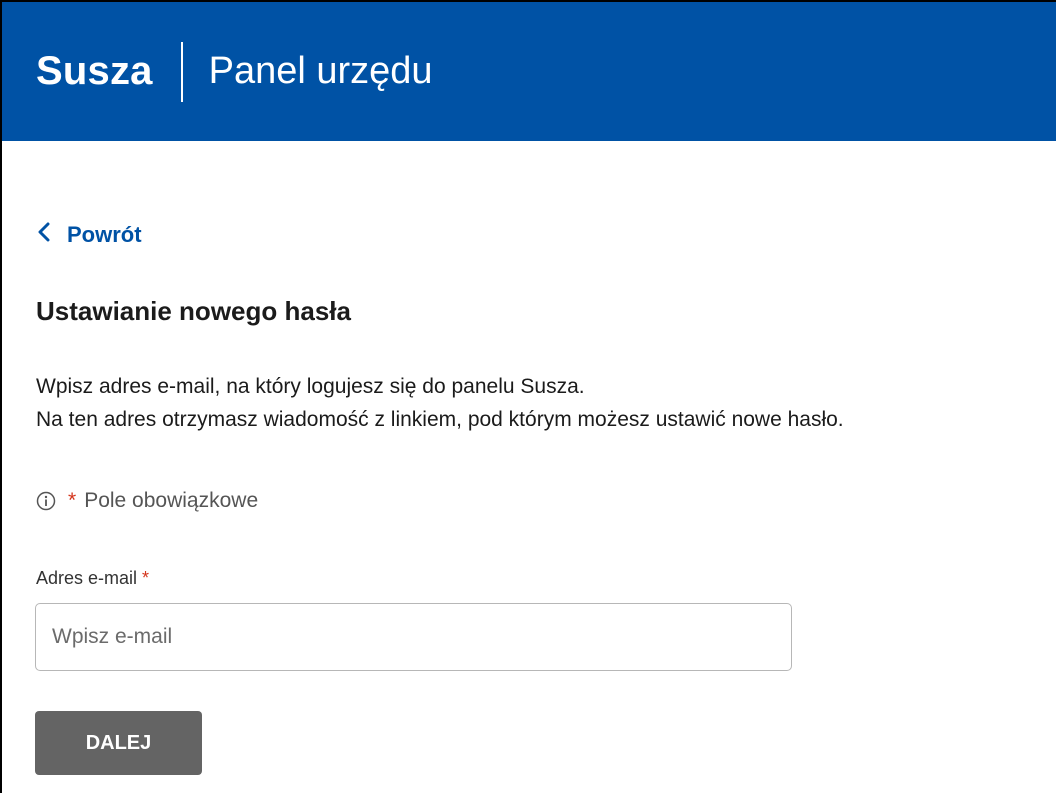 The height and width of the screenshot is (793, 1056). Describe the element at coordinates (118, 743) in the screenshot. I see `next-button: DALEJ` at that location.